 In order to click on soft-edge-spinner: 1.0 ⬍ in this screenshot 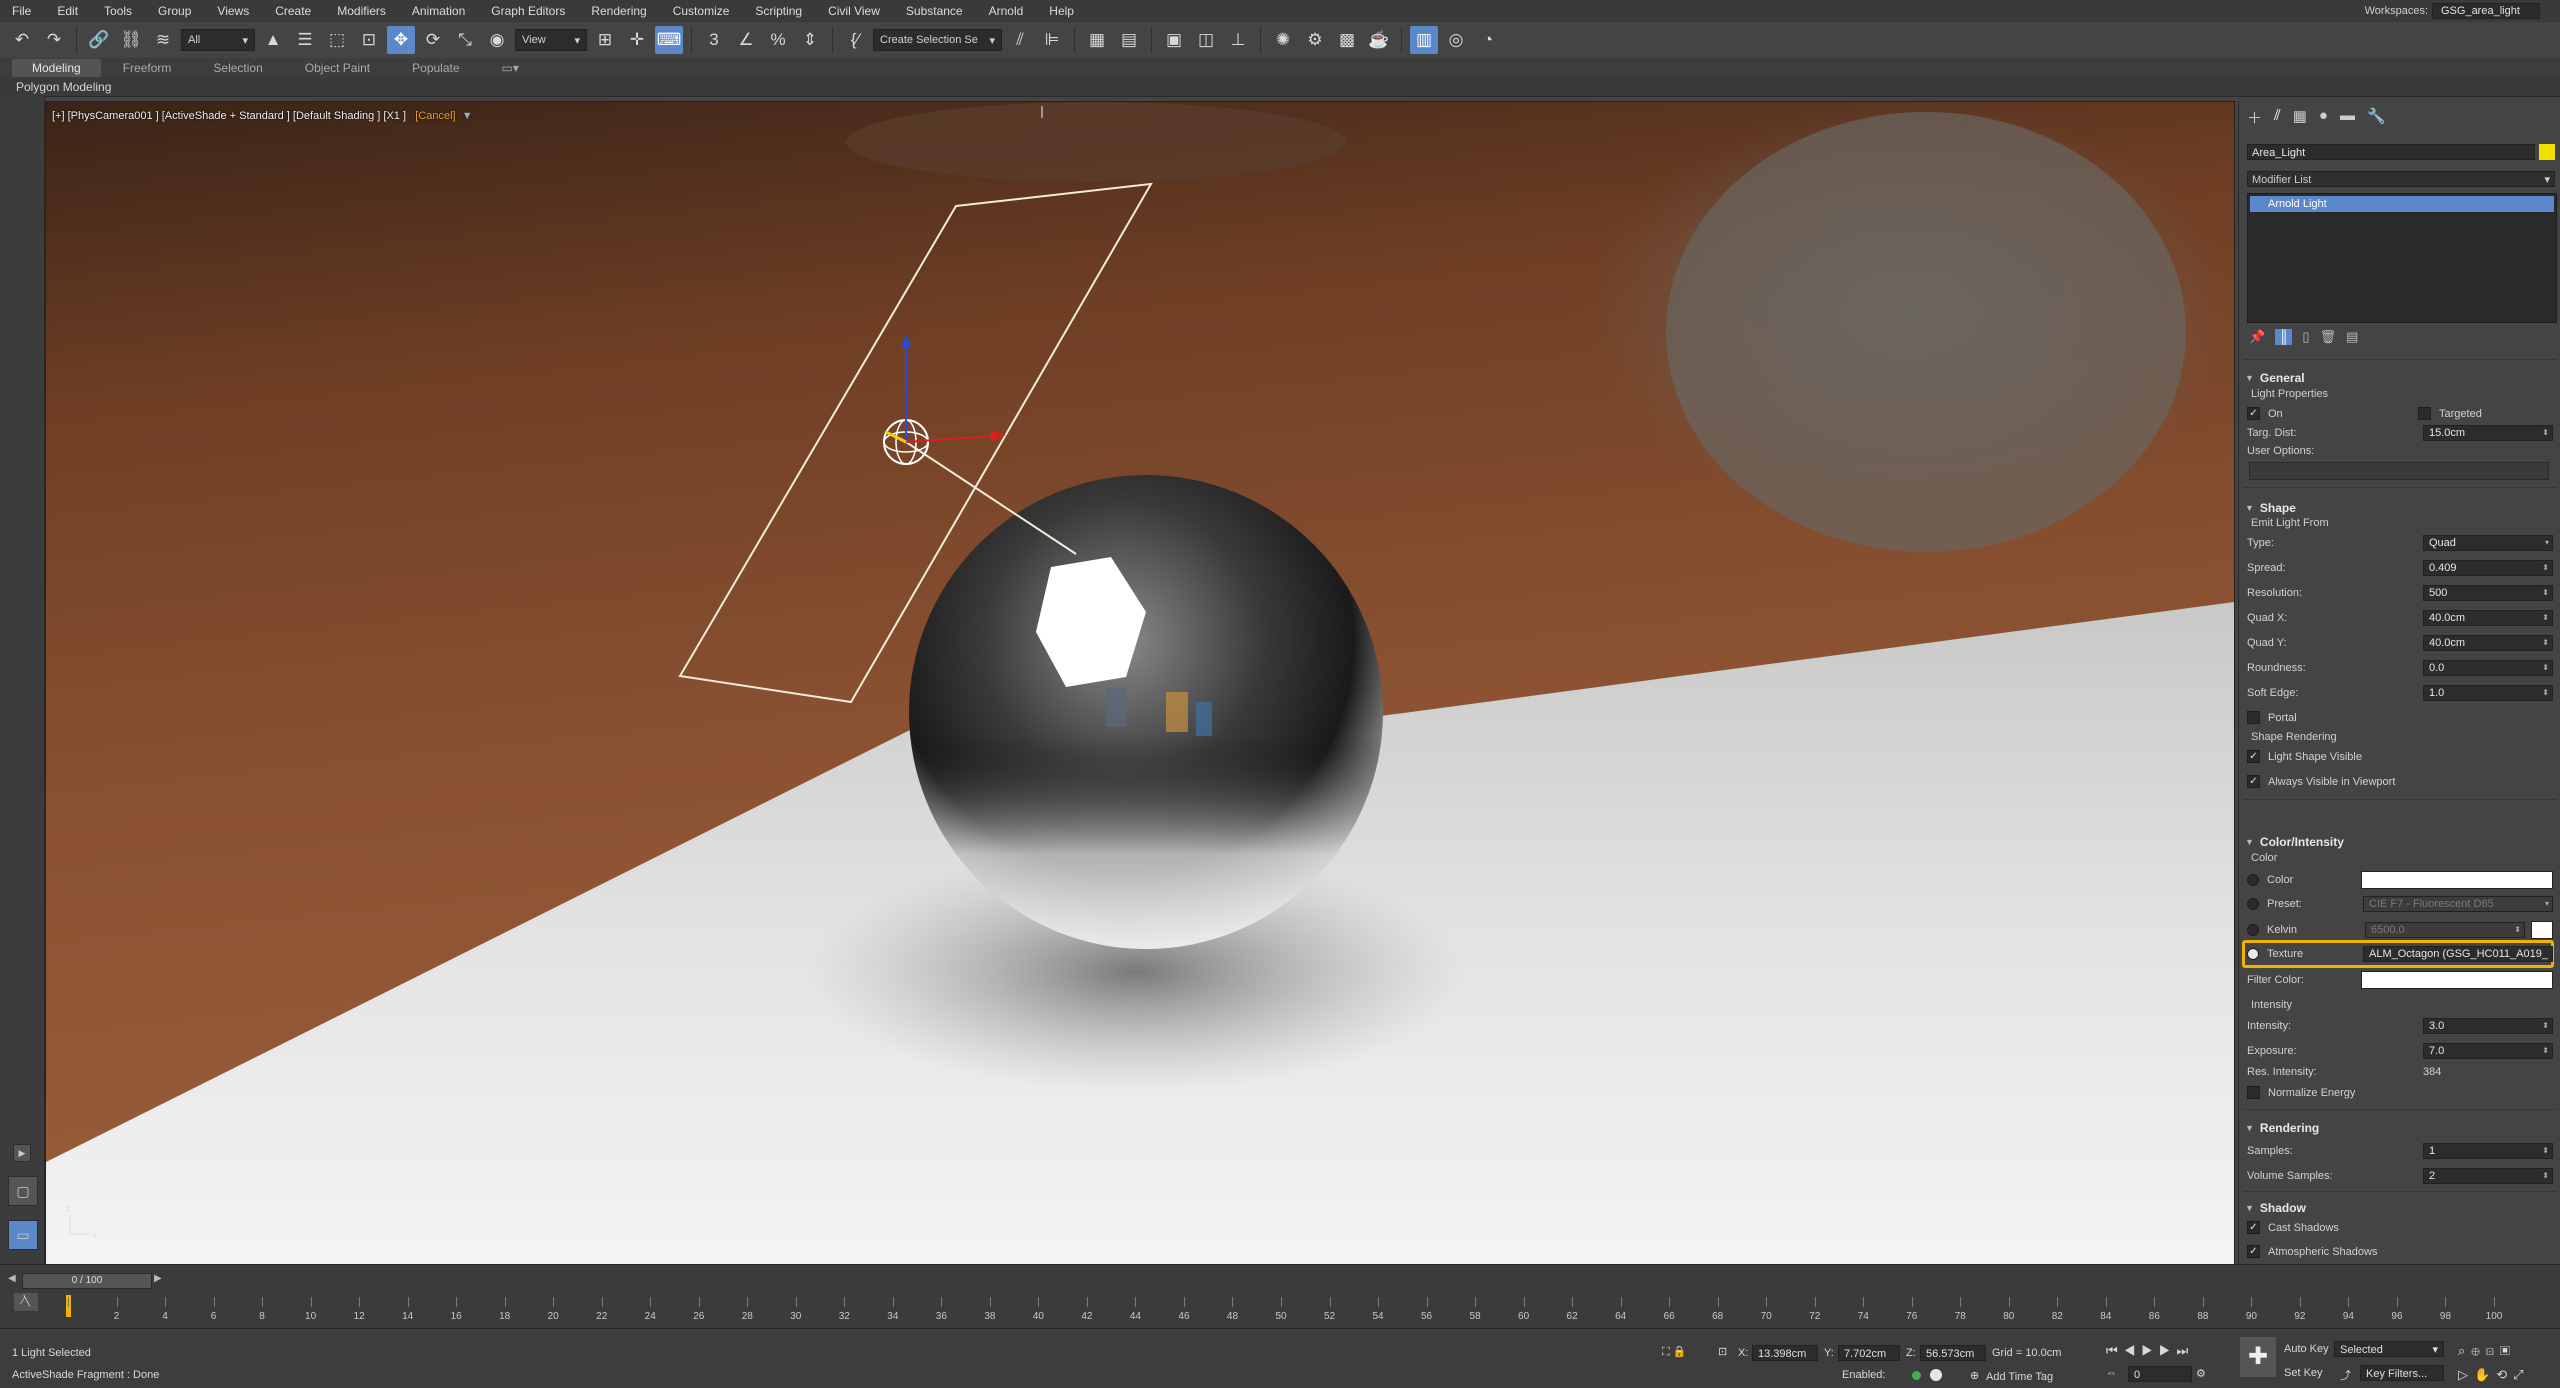, I will do `click(2488, 693)`.